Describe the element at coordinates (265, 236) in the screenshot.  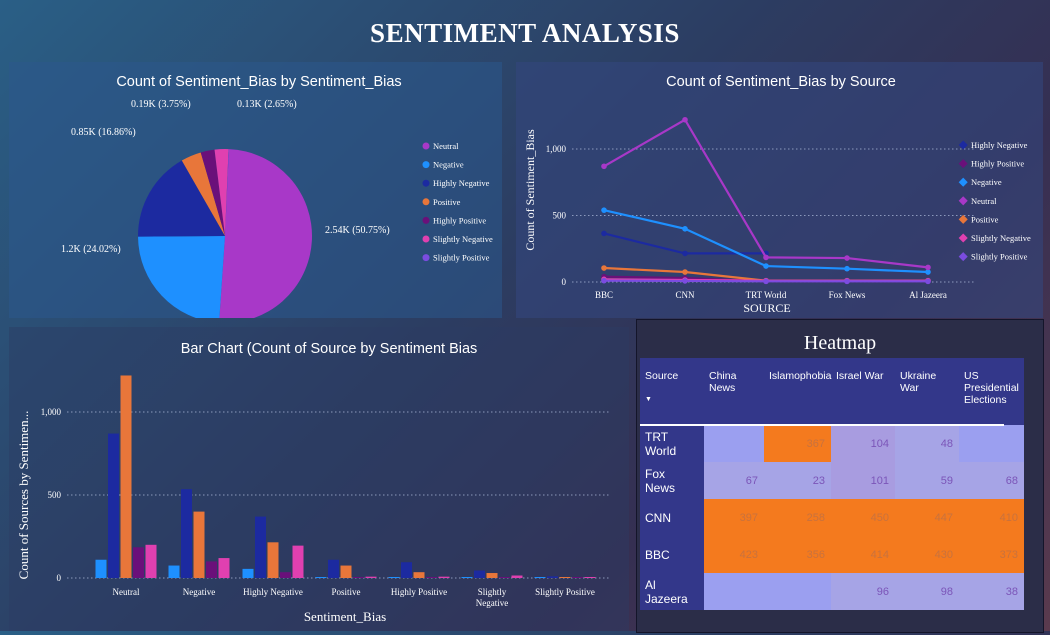
I see `pie-slice-neutral` at that location.